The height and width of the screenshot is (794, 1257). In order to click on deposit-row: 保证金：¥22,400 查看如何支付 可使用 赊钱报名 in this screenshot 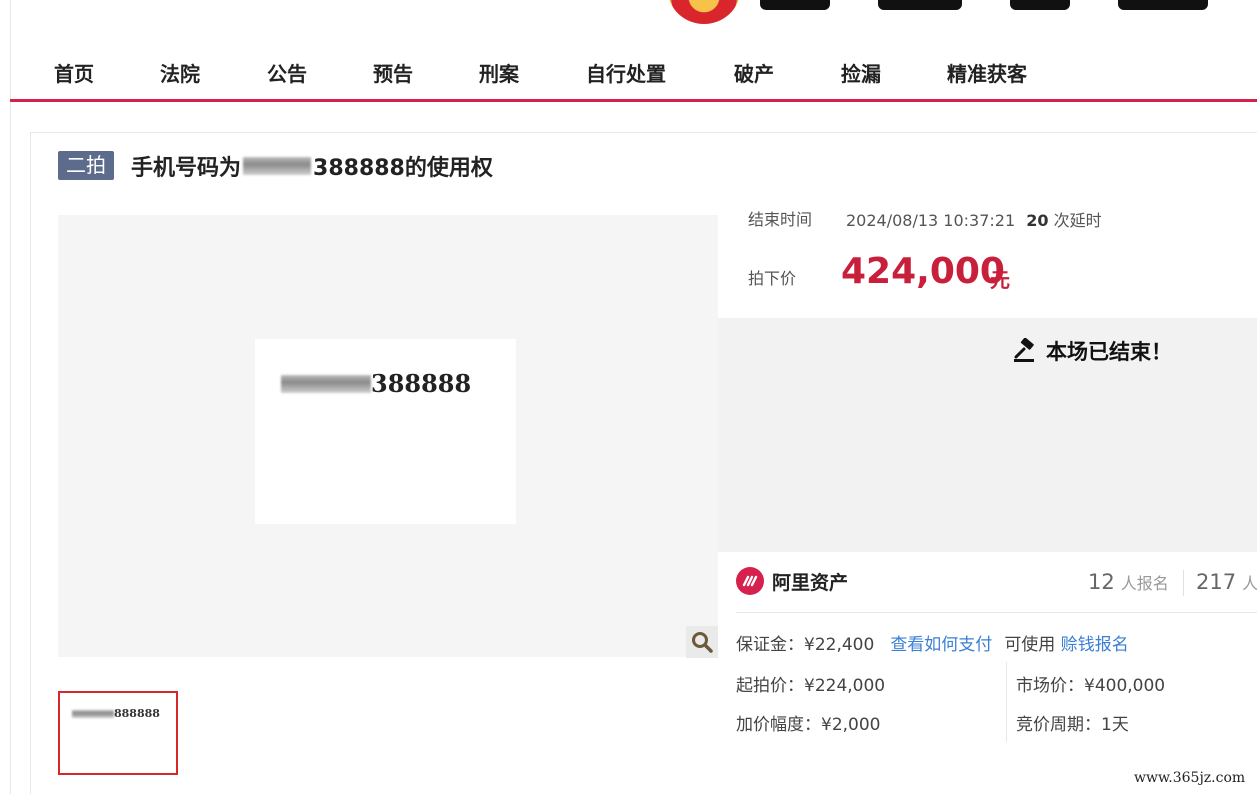, I will do `click(932, 642)`.